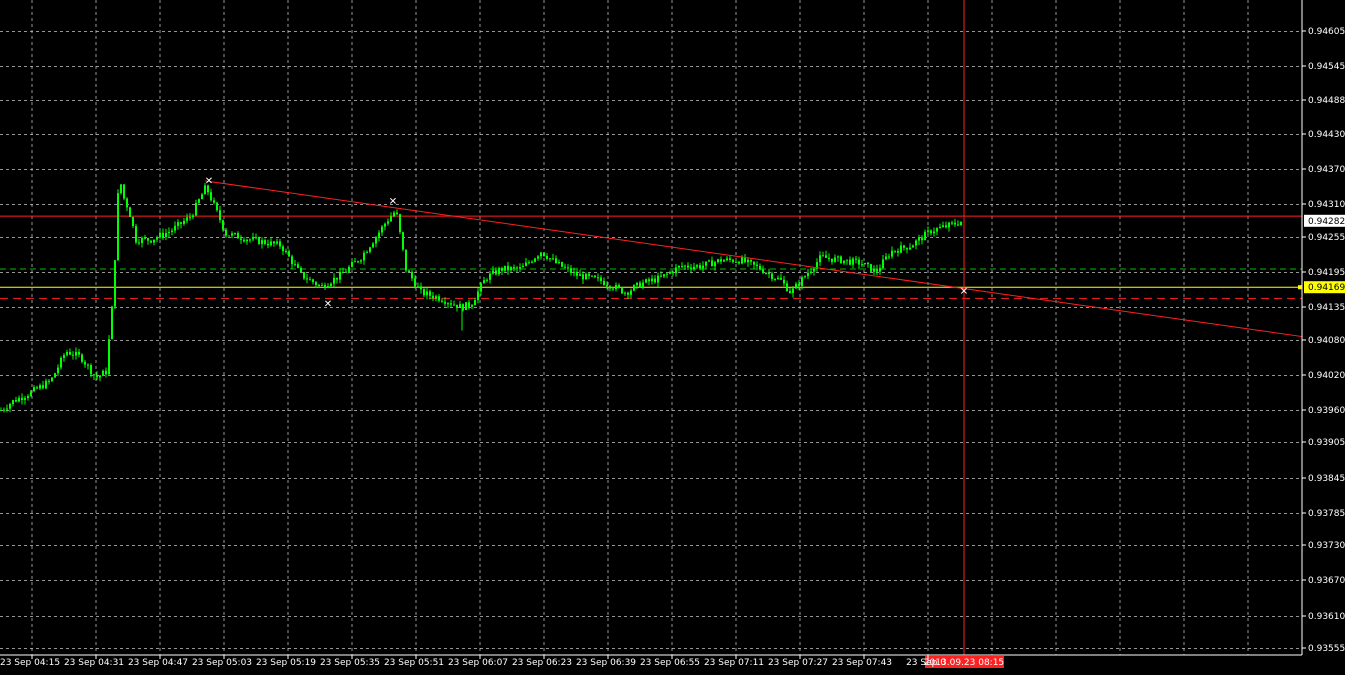 The width and height of the screenshot is (1345, 675). Describe the element at coordinates (222, 663) in the screenshot. I see `time-axis-label: 23 Sep 05:03` at that location.